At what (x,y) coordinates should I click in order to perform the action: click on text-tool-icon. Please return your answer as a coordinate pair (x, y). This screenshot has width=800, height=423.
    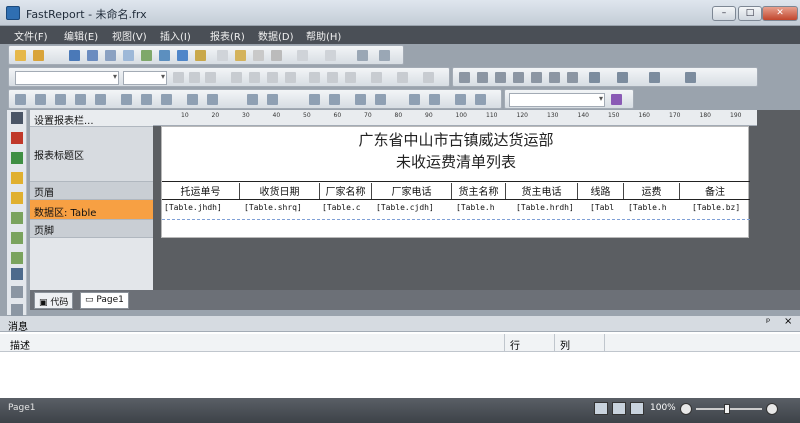
    Looking at the image, I should click on (17, 138).